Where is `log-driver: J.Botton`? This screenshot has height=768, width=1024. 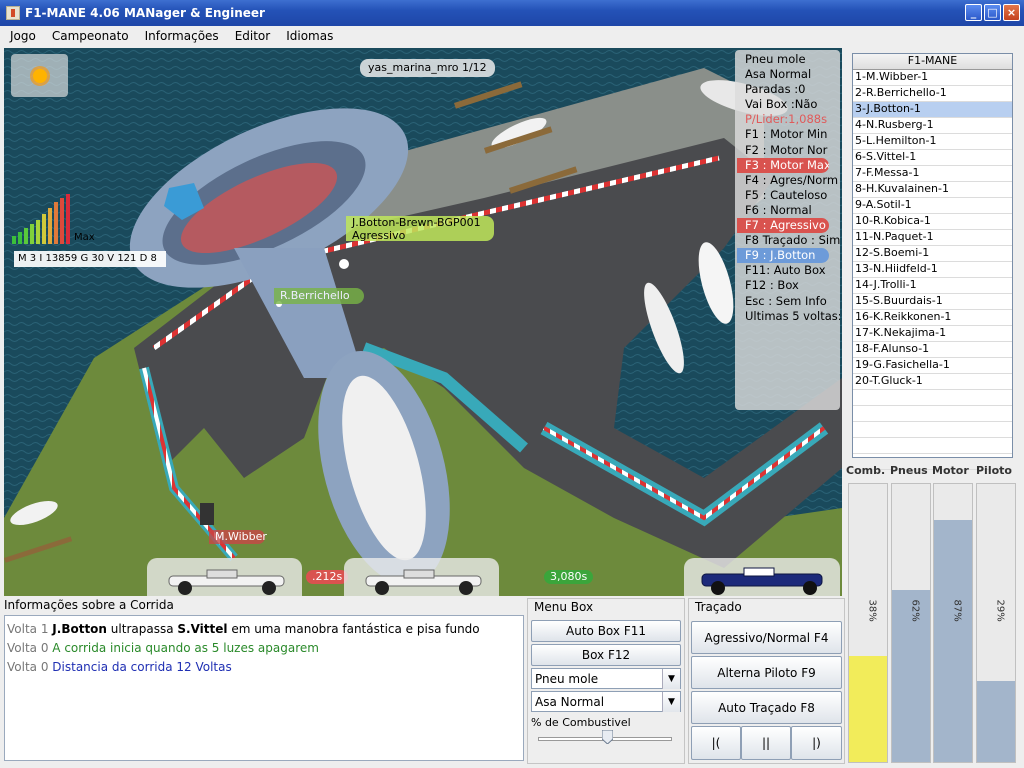
log-driver: J.Botton is located at coordinates (79, 629).